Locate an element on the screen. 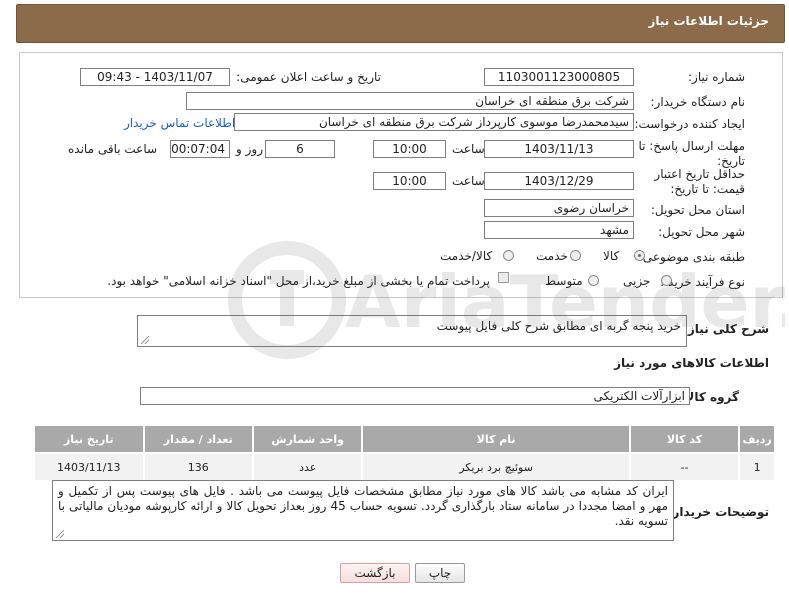 The image size is (789, 598). cell-unit: عدد is located at coordinates (307, 467).